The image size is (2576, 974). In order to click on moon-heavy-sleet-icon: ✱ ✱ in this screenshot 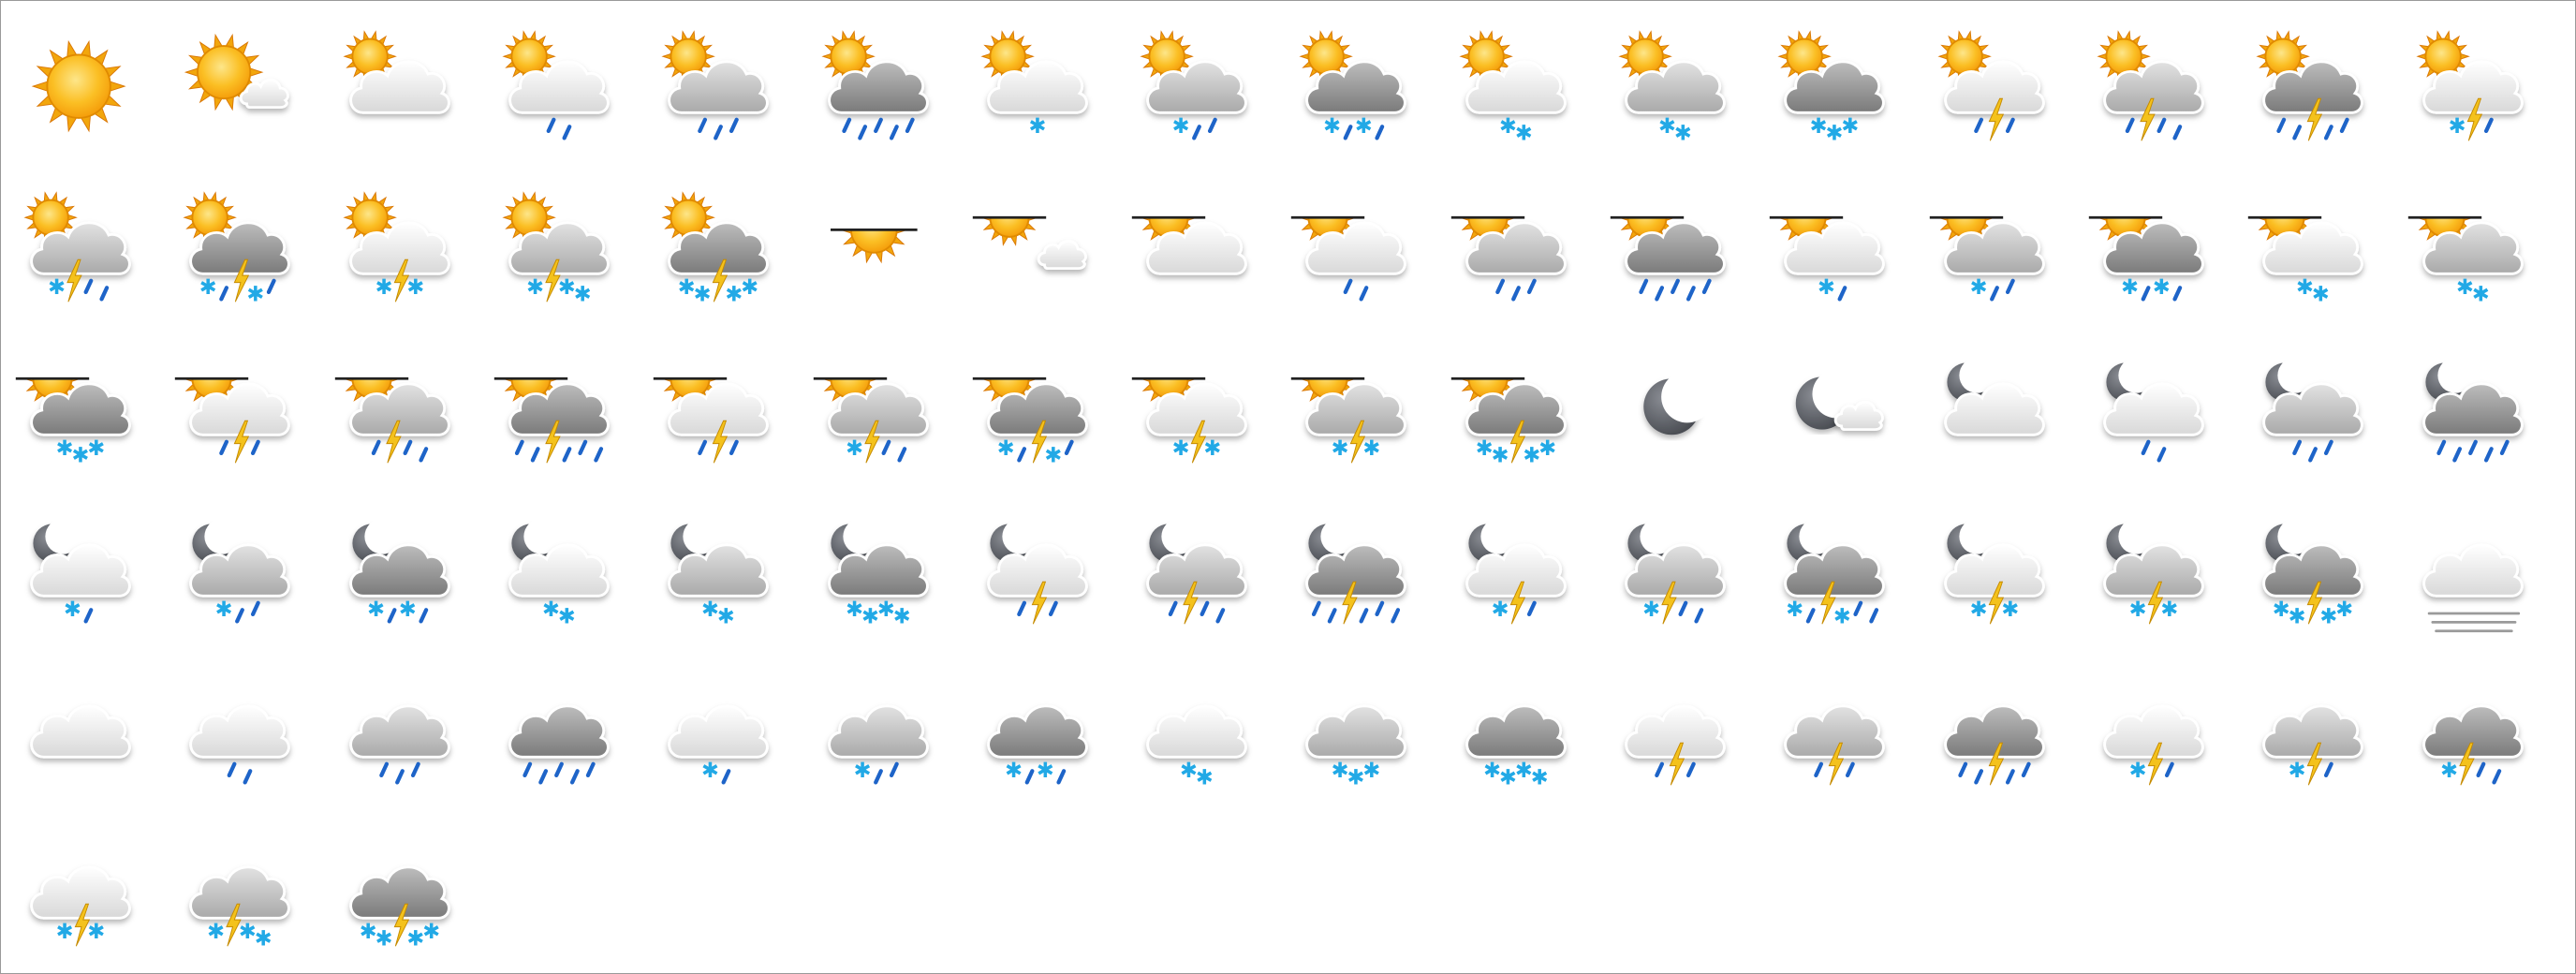, I will do `click(399, 574)`.